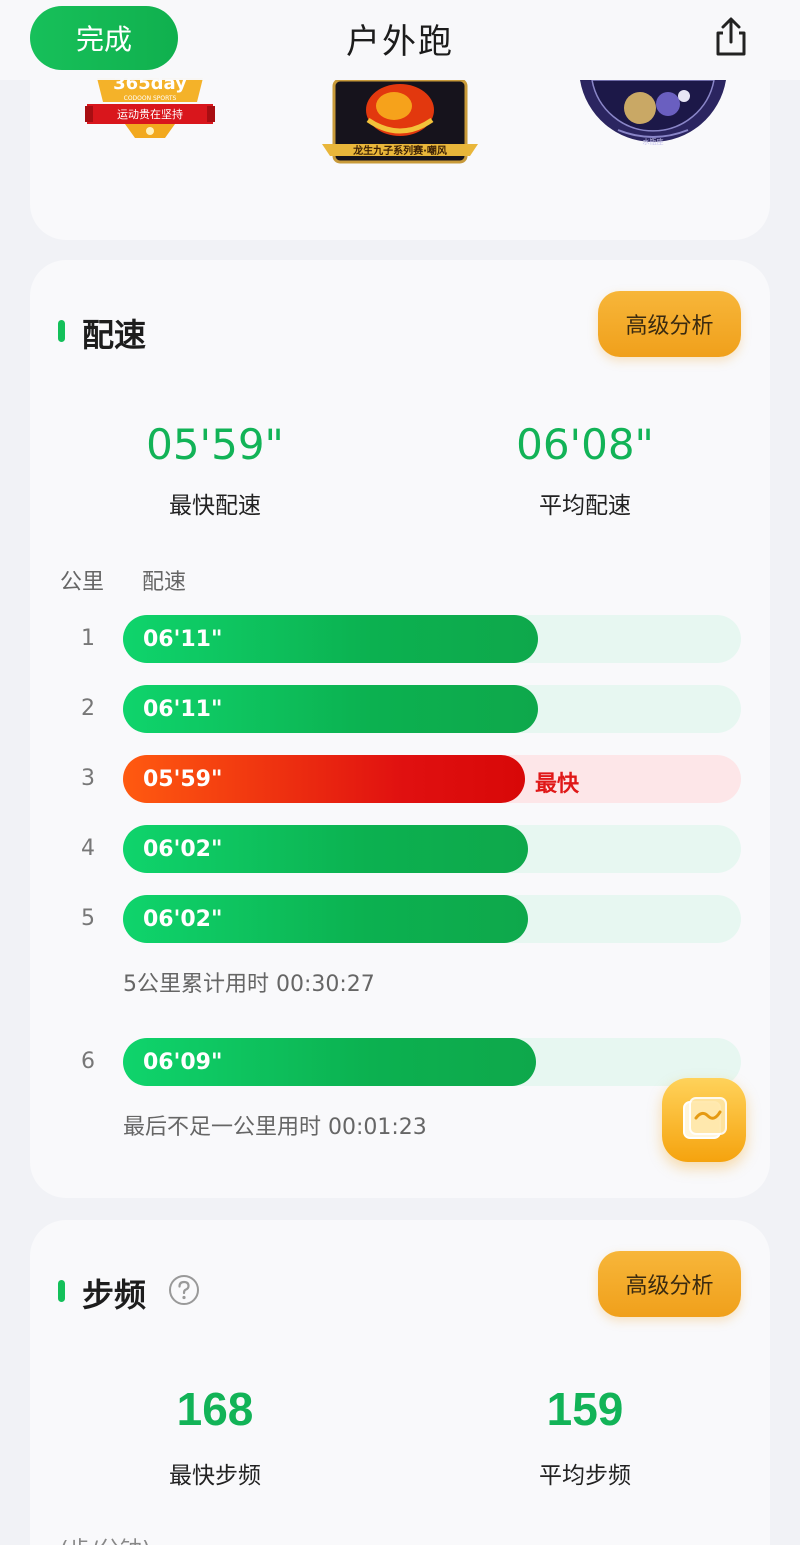 The width and height of the screenshot is (800, 1545). Describe the element at coordinates (215, 444) in the screenshot. I see `fastest-pace-value: 05'59"` at that location.